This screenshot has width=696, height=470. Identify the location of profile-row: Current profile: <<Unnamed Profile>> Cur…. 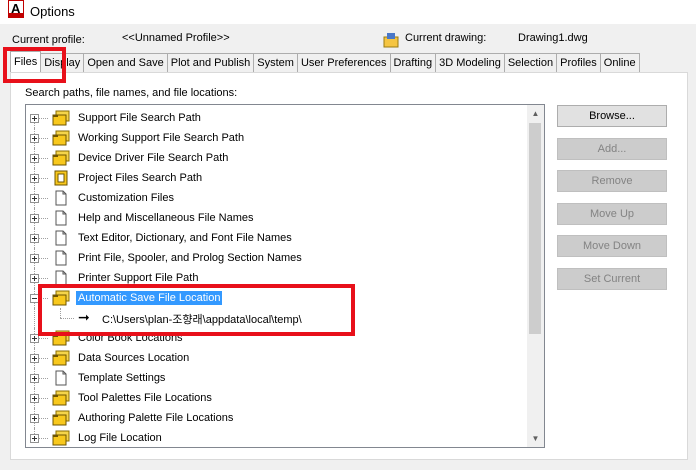
(348, 41).